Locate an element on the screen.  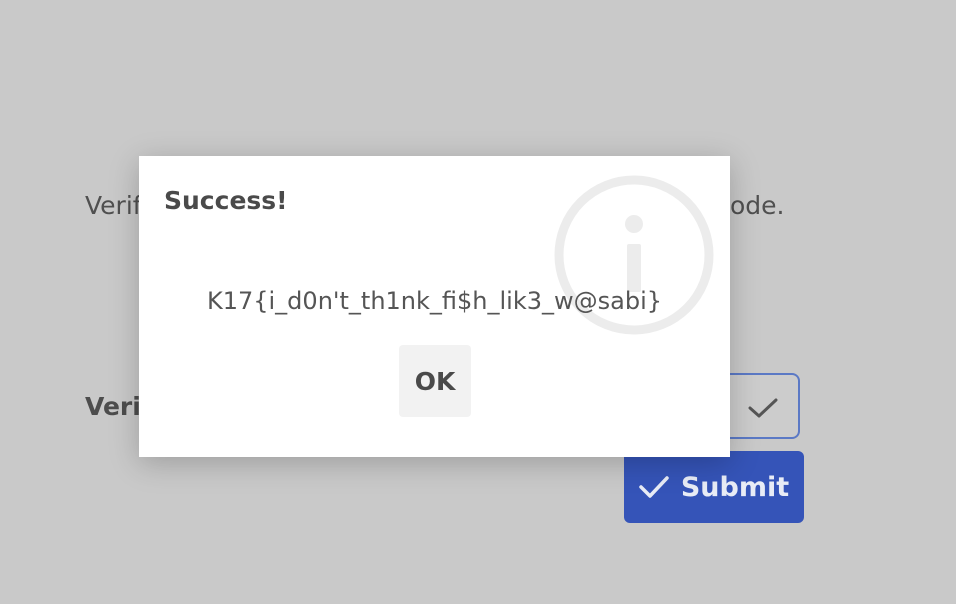
submit-button: Submit is located at coordinates (714, 487).